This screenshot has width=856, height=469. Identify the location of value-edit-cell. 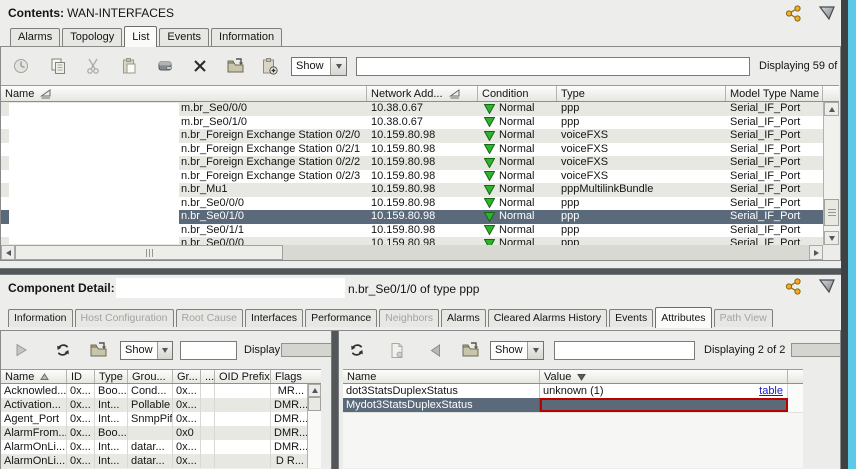
(664, 405).